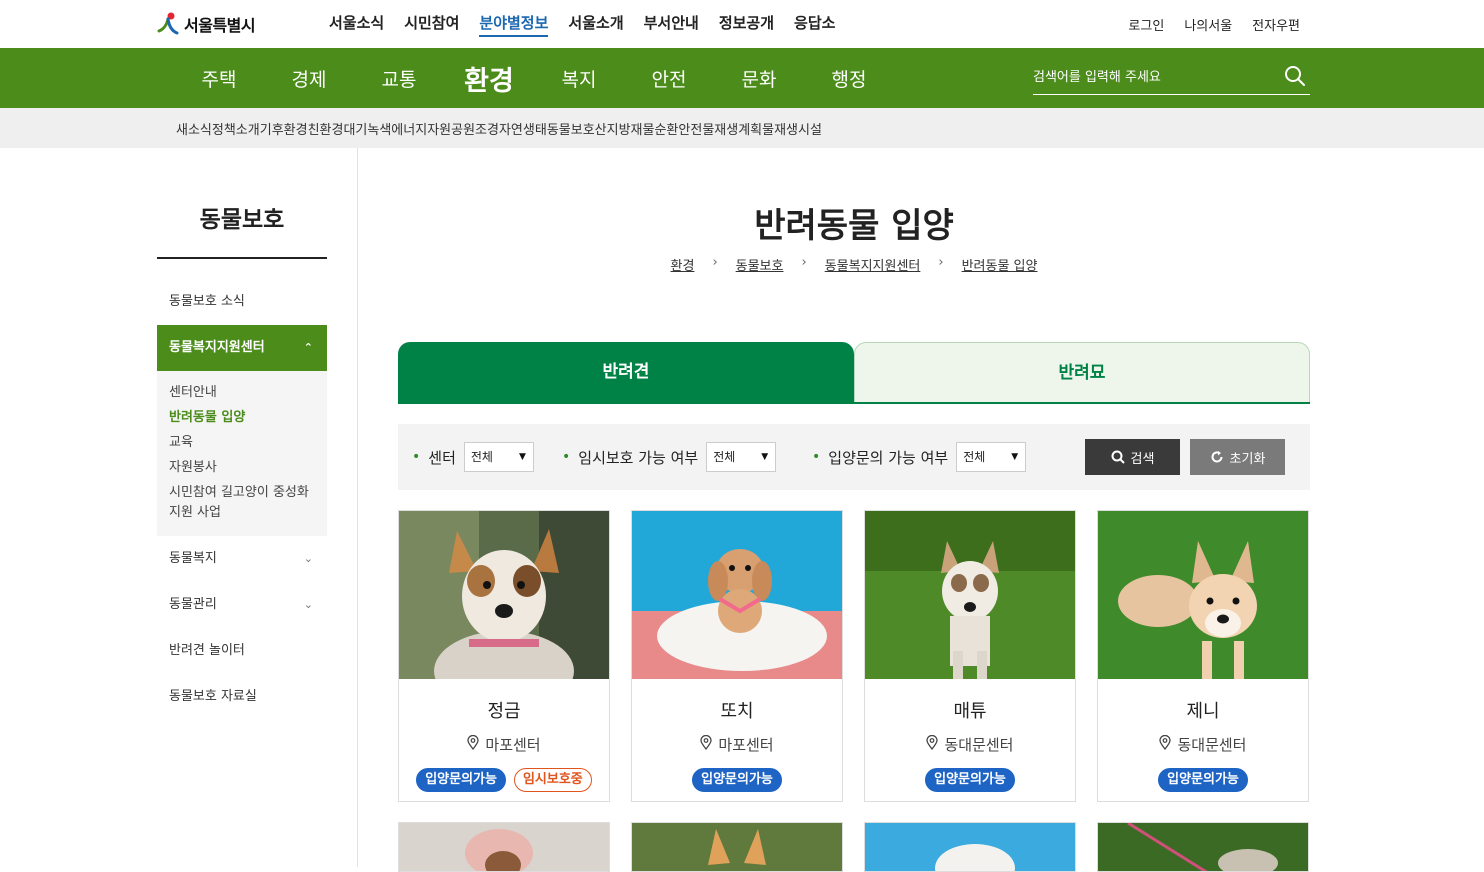 The width and height of the screenshot is (1484, 872). I want to click on site-search, so click(1171, 78).